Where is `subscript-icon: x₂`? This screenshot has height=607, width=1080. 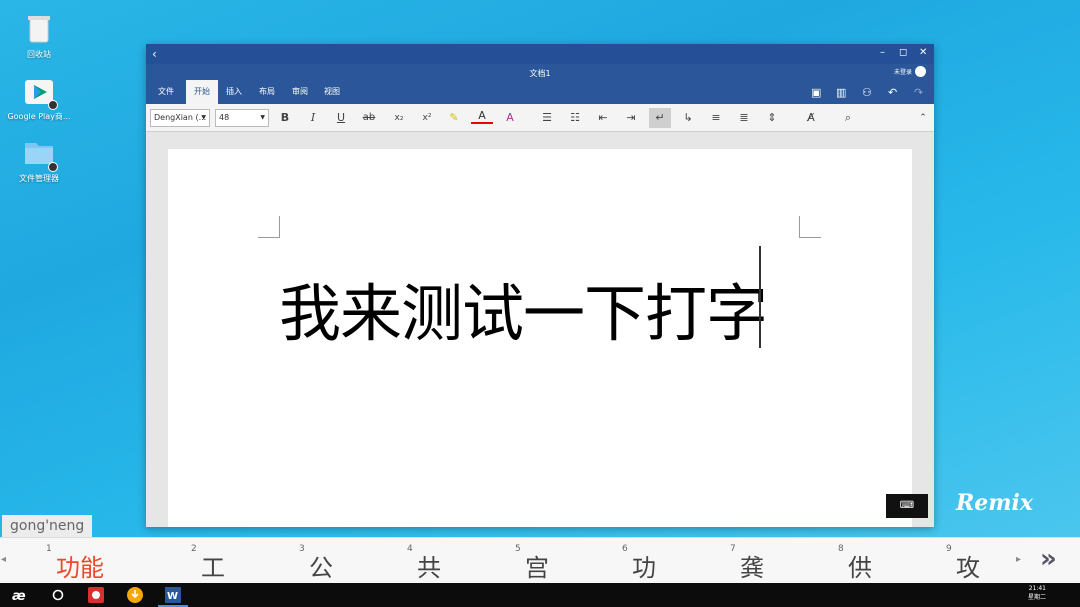
subscript-icon: x₂ is located at coordinates (399, 118).